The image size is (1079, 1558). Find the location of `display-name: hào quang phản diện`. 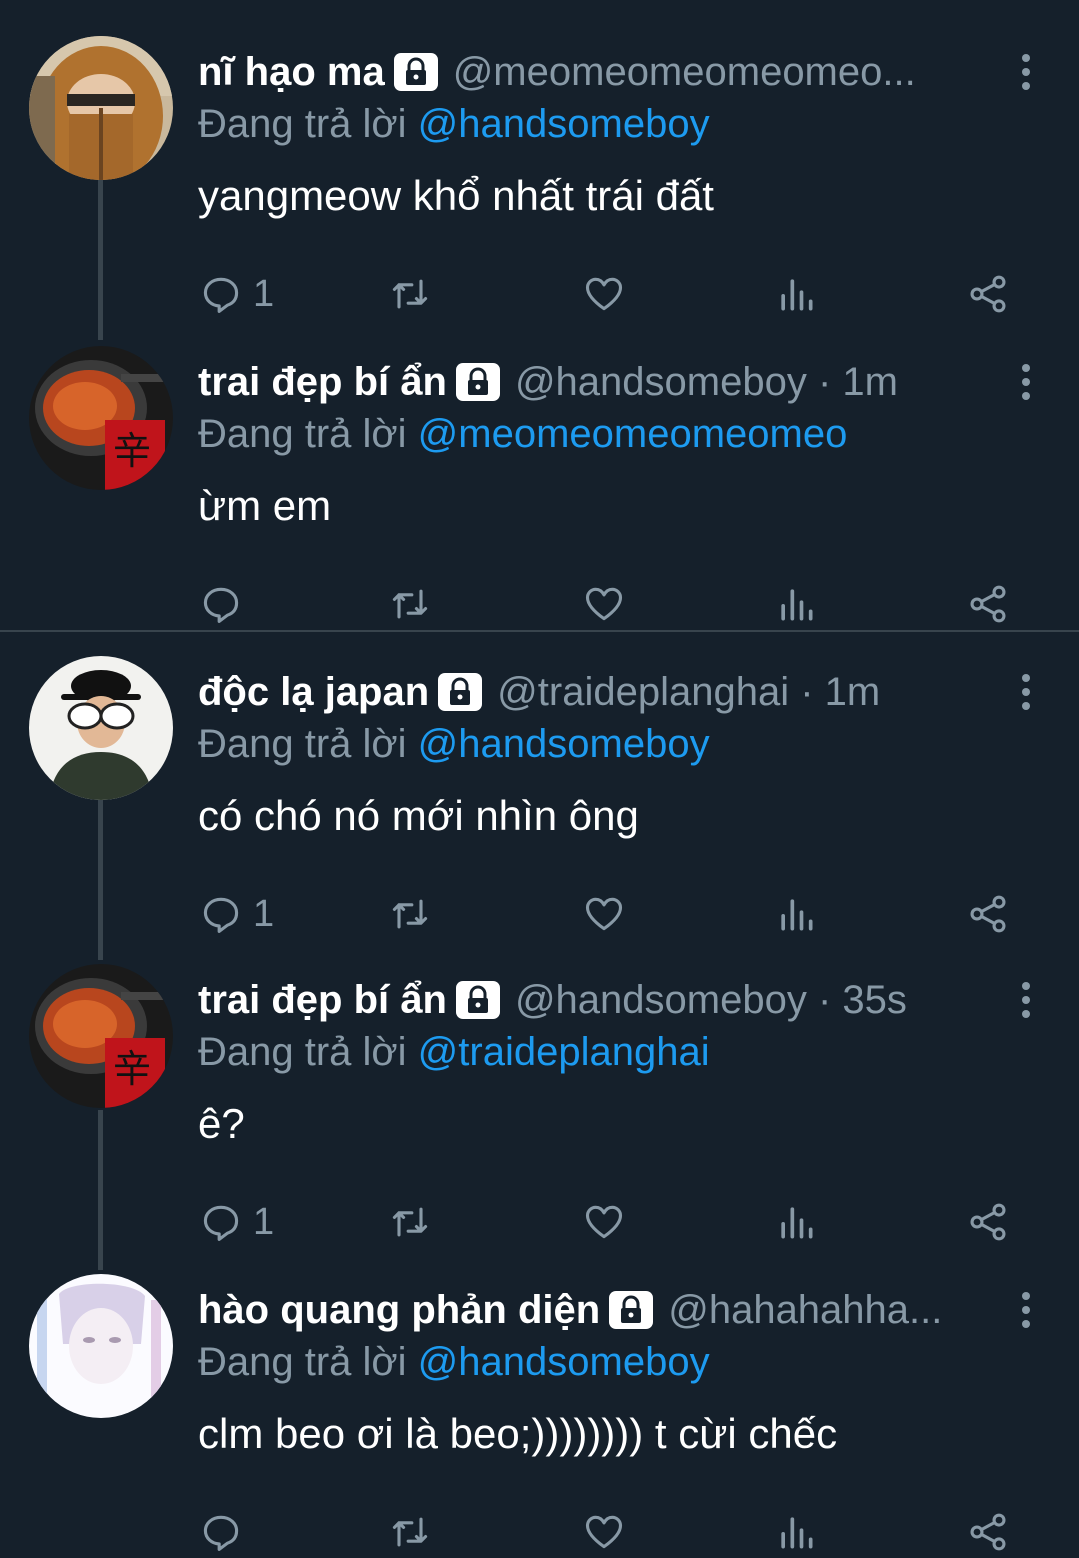

display-name: hào quang phản diện is located at coordinates (399, 1310).